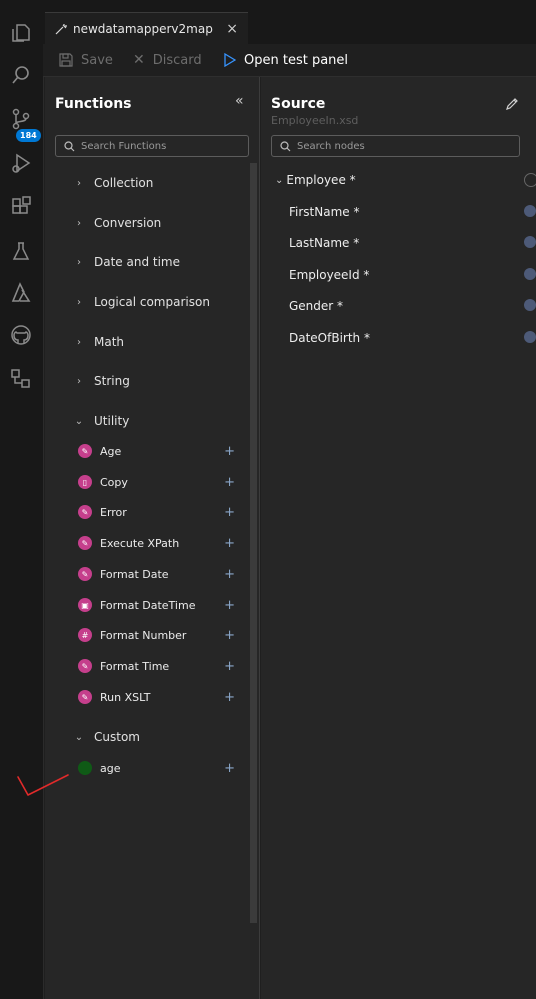 Image resolution: width=536 pixels, height=999 pixels. What do you see at coordinates (93, 104) in the screenshot?
I see `functions-title: Functions` at bounding box center [93, 104].